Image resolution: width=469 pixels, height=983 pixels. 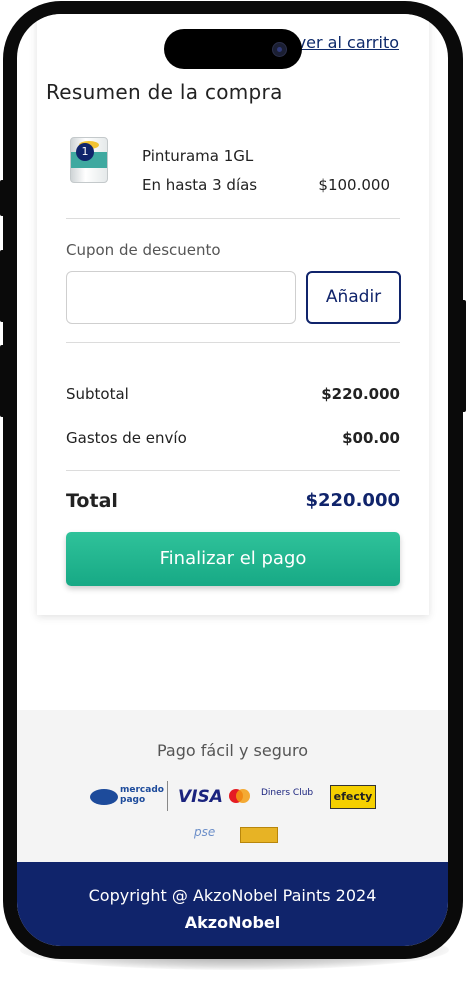 What do you see at coordinates (164, 92) in the screenshot?
I see `summary-title: Resumen de la compra` at bounding box center [164, 92].